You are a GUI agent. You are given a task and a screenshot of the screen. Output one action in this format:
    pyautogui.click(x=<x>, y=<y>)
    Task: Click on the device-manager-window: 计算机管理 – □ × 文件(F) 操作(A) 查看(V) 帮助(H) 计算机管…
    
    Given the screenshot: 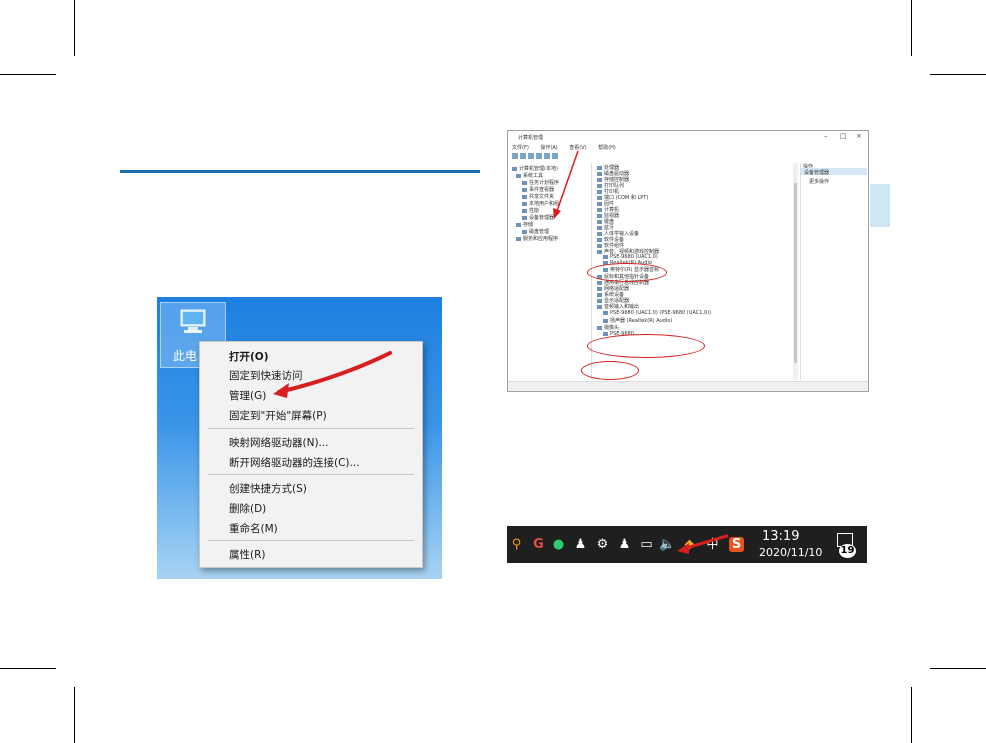 What is the action you would take?
    pyautogui.click(x=688, y=261)
    